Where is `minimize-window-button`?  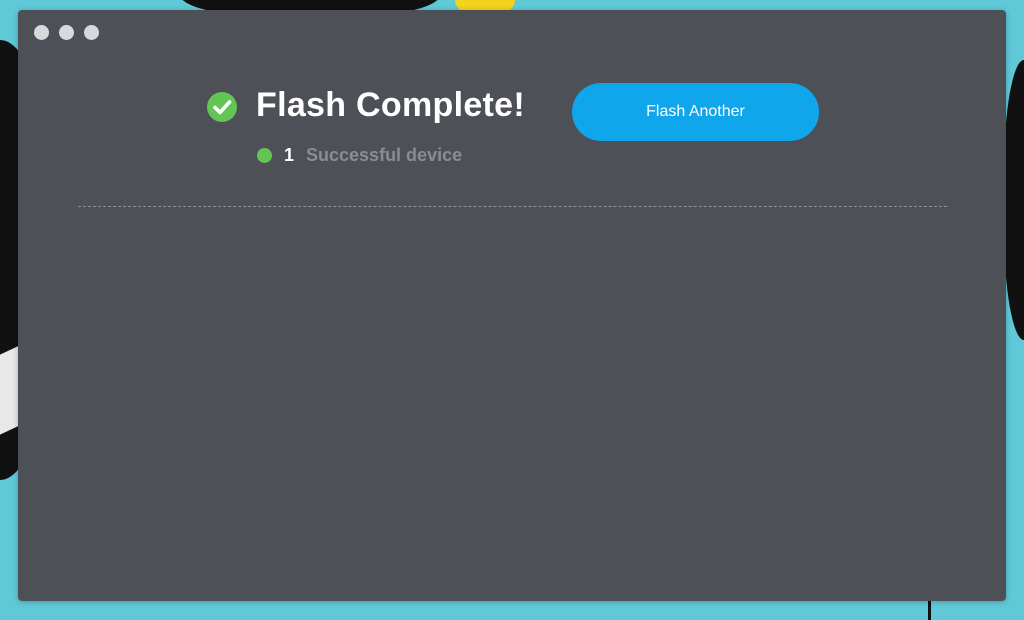
minimize-window-button is located at coordinates (66, 32).